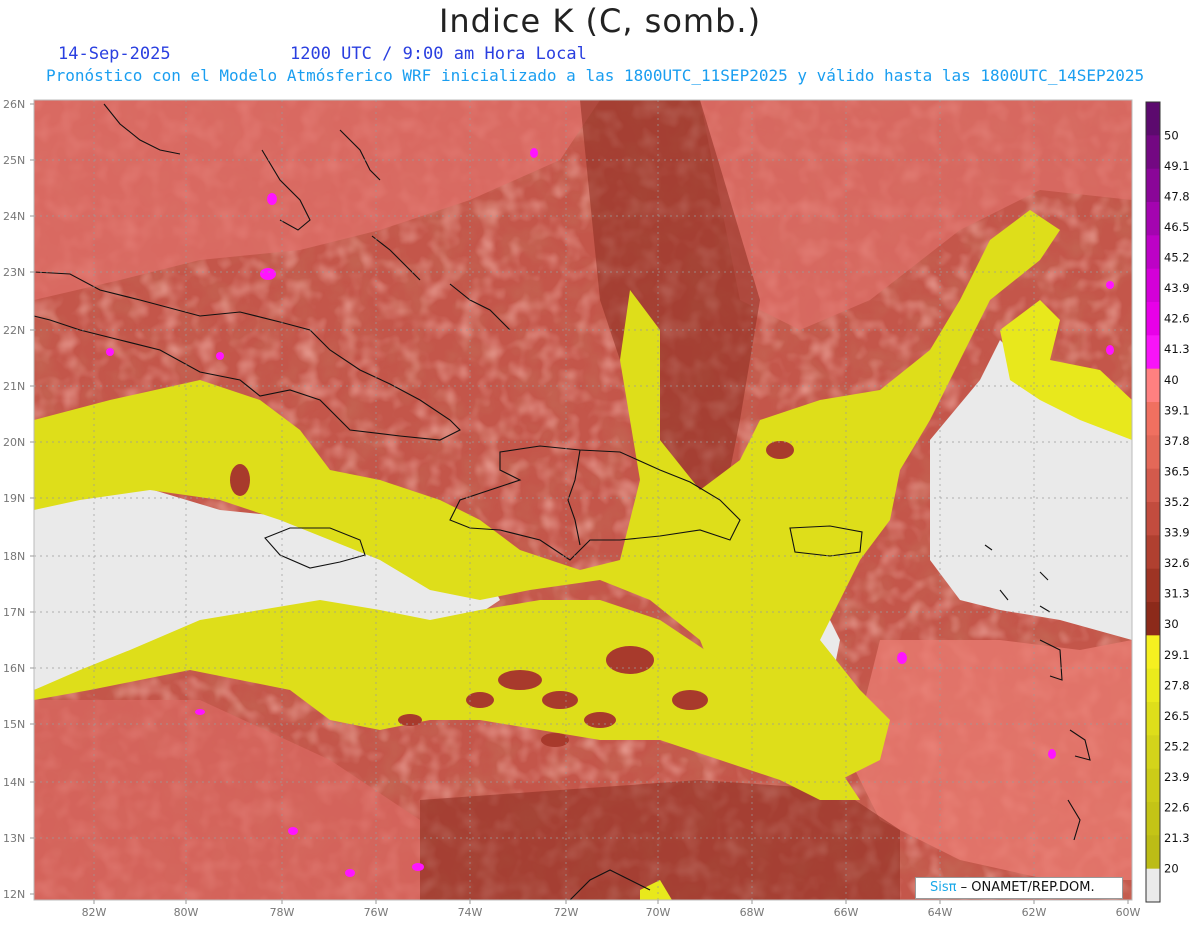 The image size is (1200, 927). What do you see at coordinates (1177, 471) in the screenshot?
I see `colorbar-label: 36.5` at bounding box center [1177, 471].